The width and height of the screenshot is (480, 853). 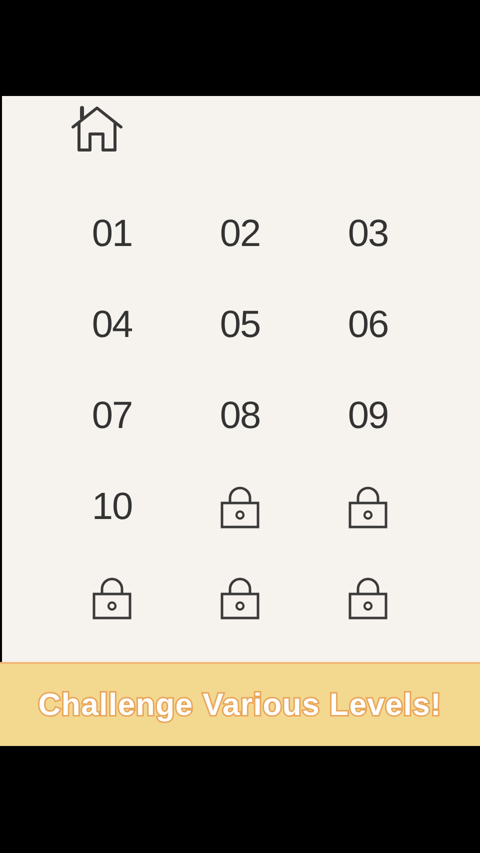 What do you see at coordinates (112, 234) in the screenshot?
I see `level-number: 01` at bounding box center [112, 234].